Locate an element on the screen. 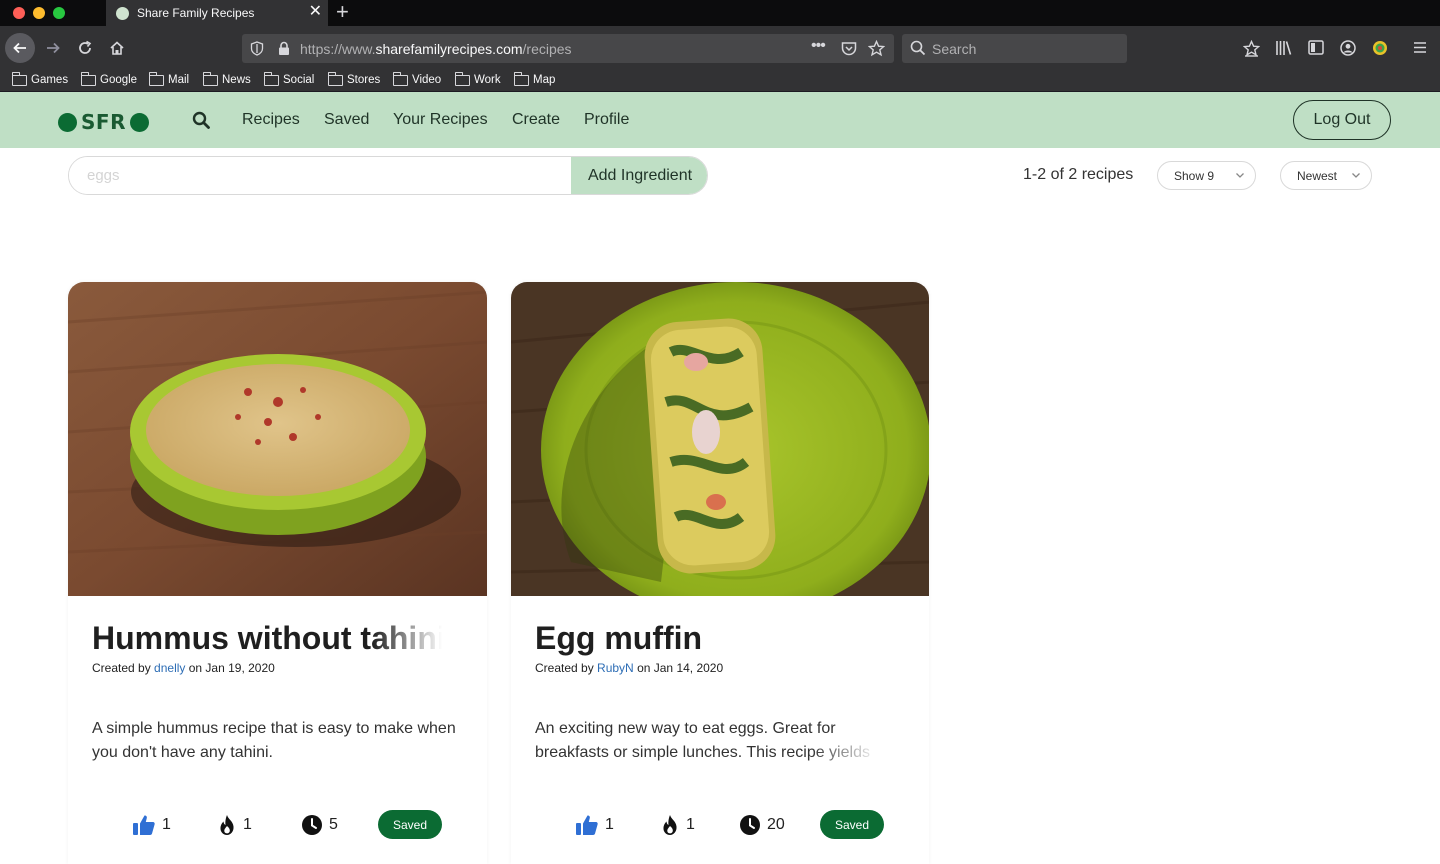  bookmark-folder-social: Social is located at coordinates (288, 79).